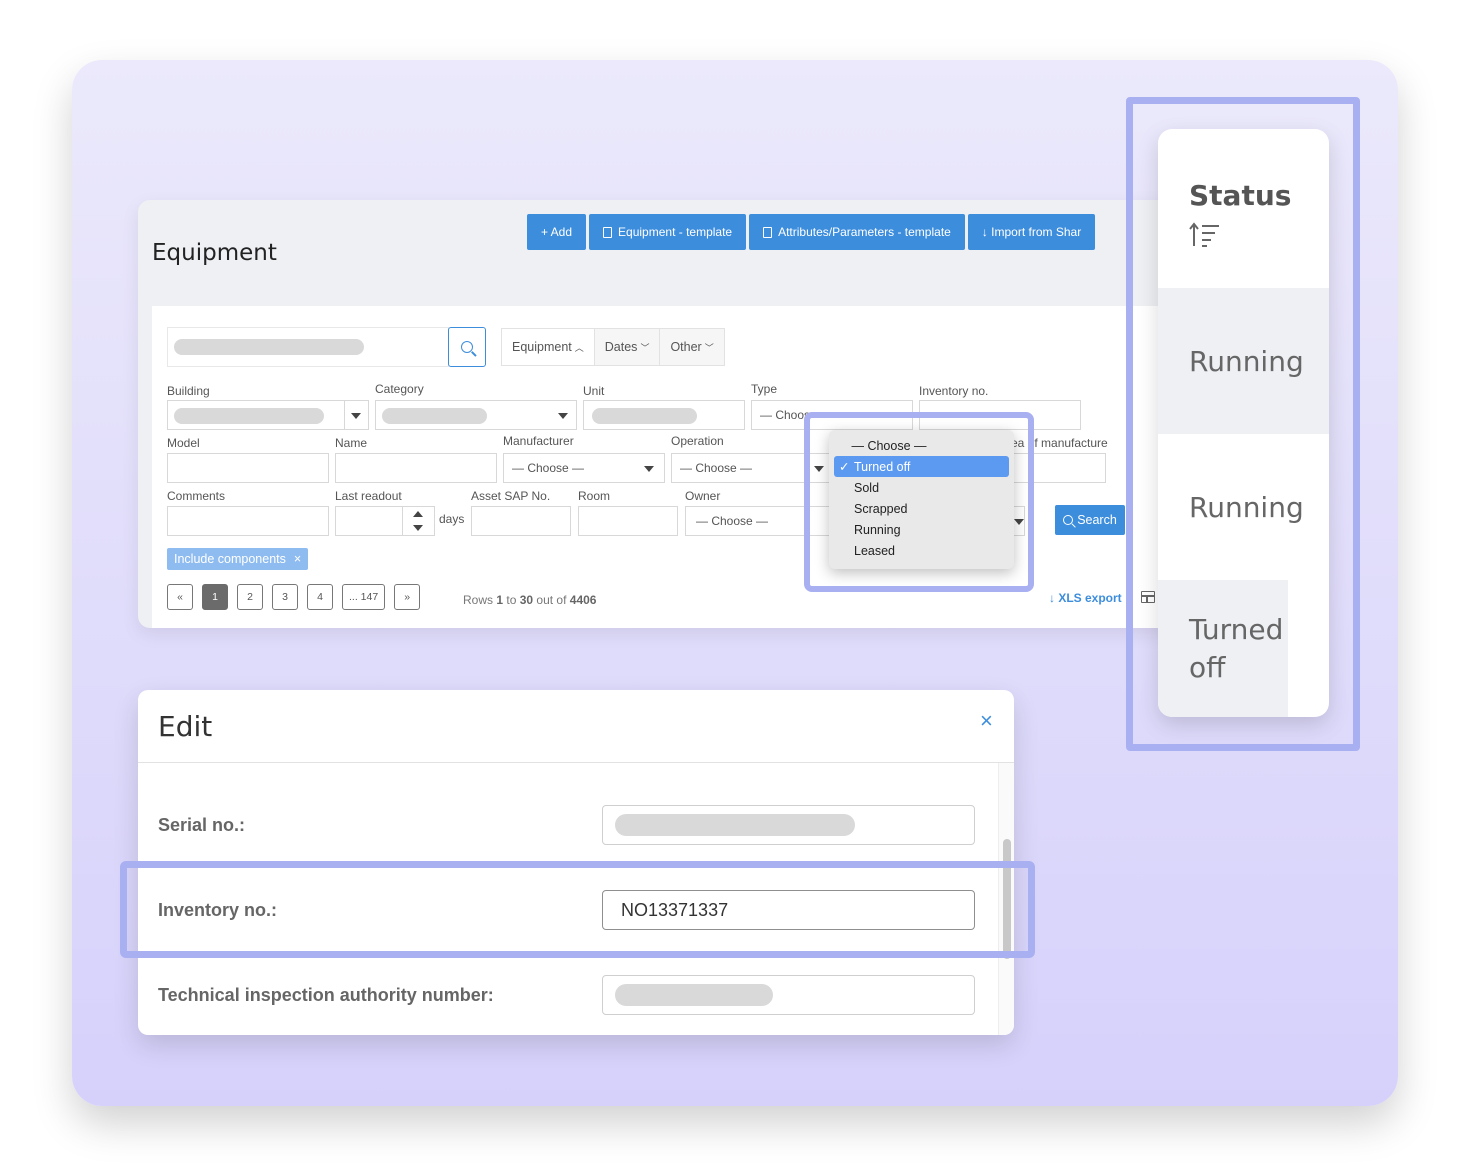 The image size is (1470, 1167). What do you see at coordinates (248, 468) in the screenshot?
I see `model-input` at bounding box center [248, 468].